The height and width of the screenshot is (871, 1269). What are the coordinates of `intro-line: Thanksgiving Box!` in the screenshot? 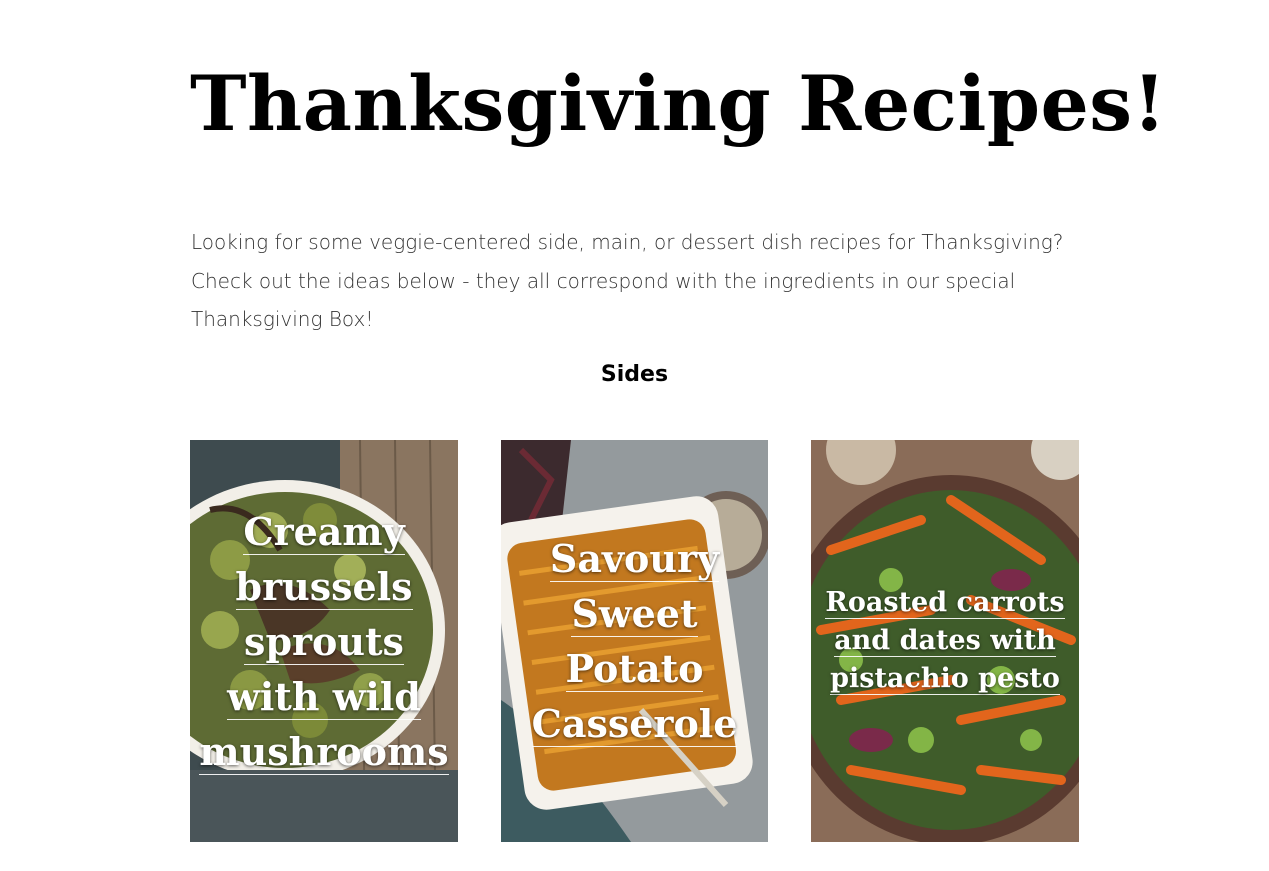 It's located at (282, 319).